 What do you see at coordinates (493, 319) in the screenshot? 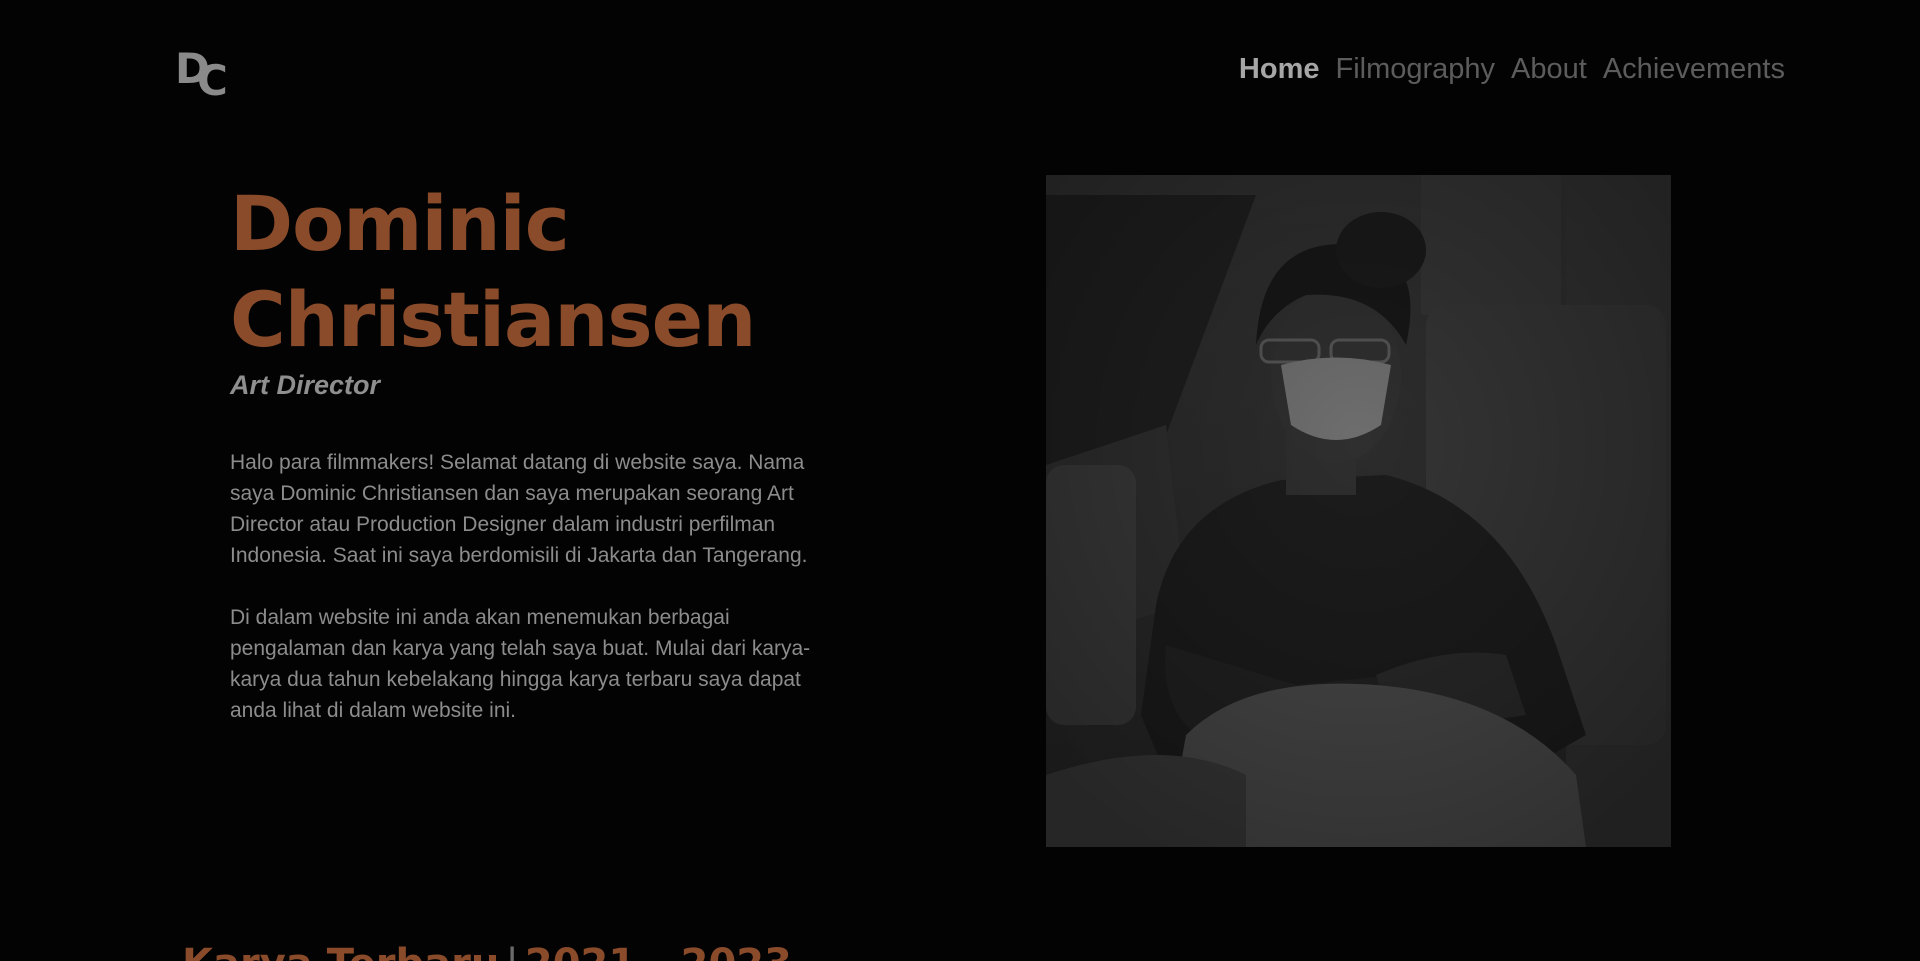
I see `hero-name-last: Christiansen` at bounding box center [493, 319].